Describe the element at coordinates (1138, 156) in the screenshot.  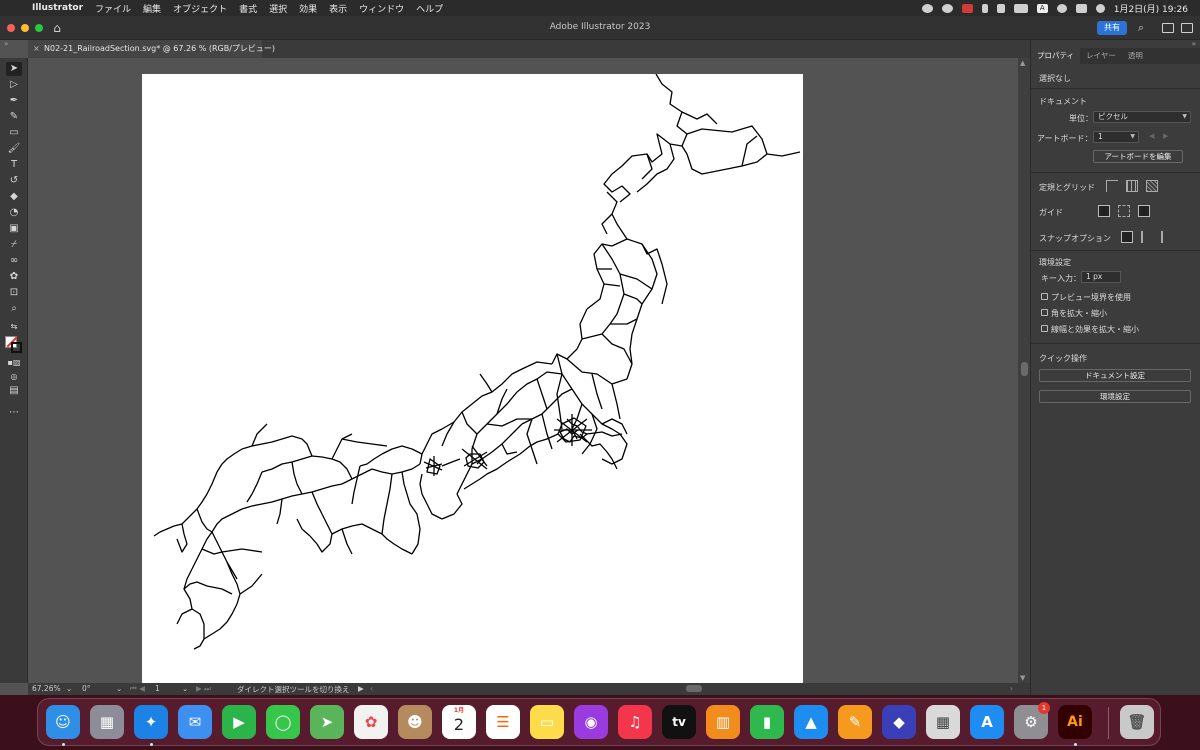
I see `edit-artboards-button: アートボードを編集` at that location.